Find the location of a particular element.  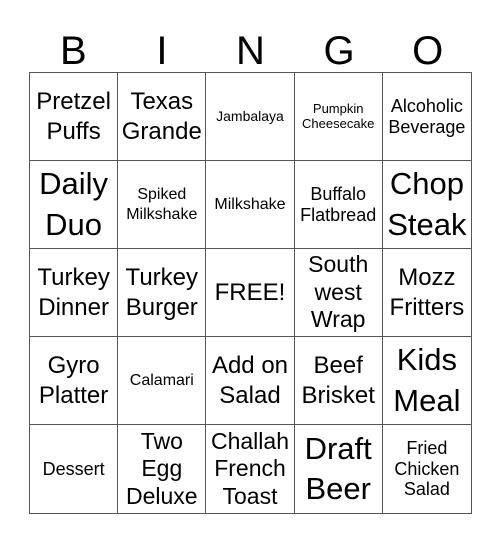

bingo-cell: Add on Salad is located at coordinates (250, 381).